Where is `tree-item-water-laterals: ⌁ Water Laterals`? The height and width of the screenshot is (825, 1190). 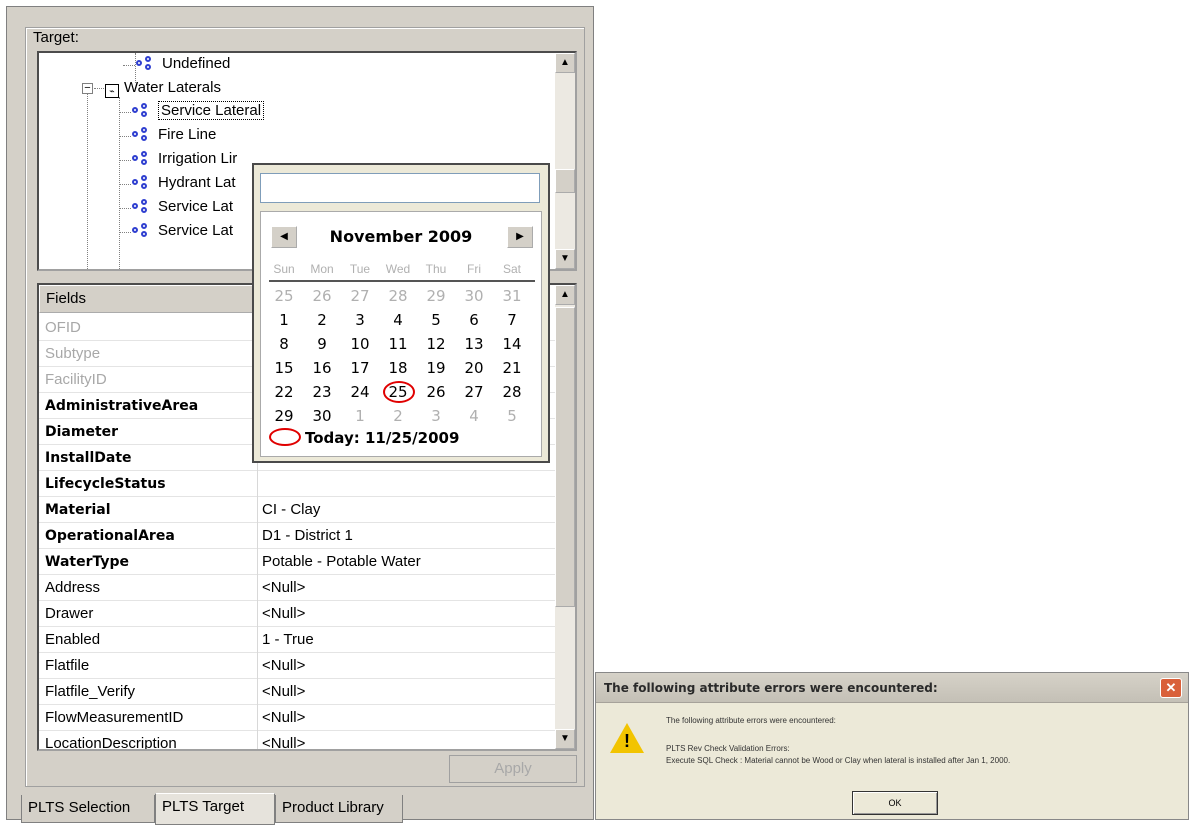 tree-item-water-laterals: ⌁ Water Laterals is located at coordinates (163, 88).